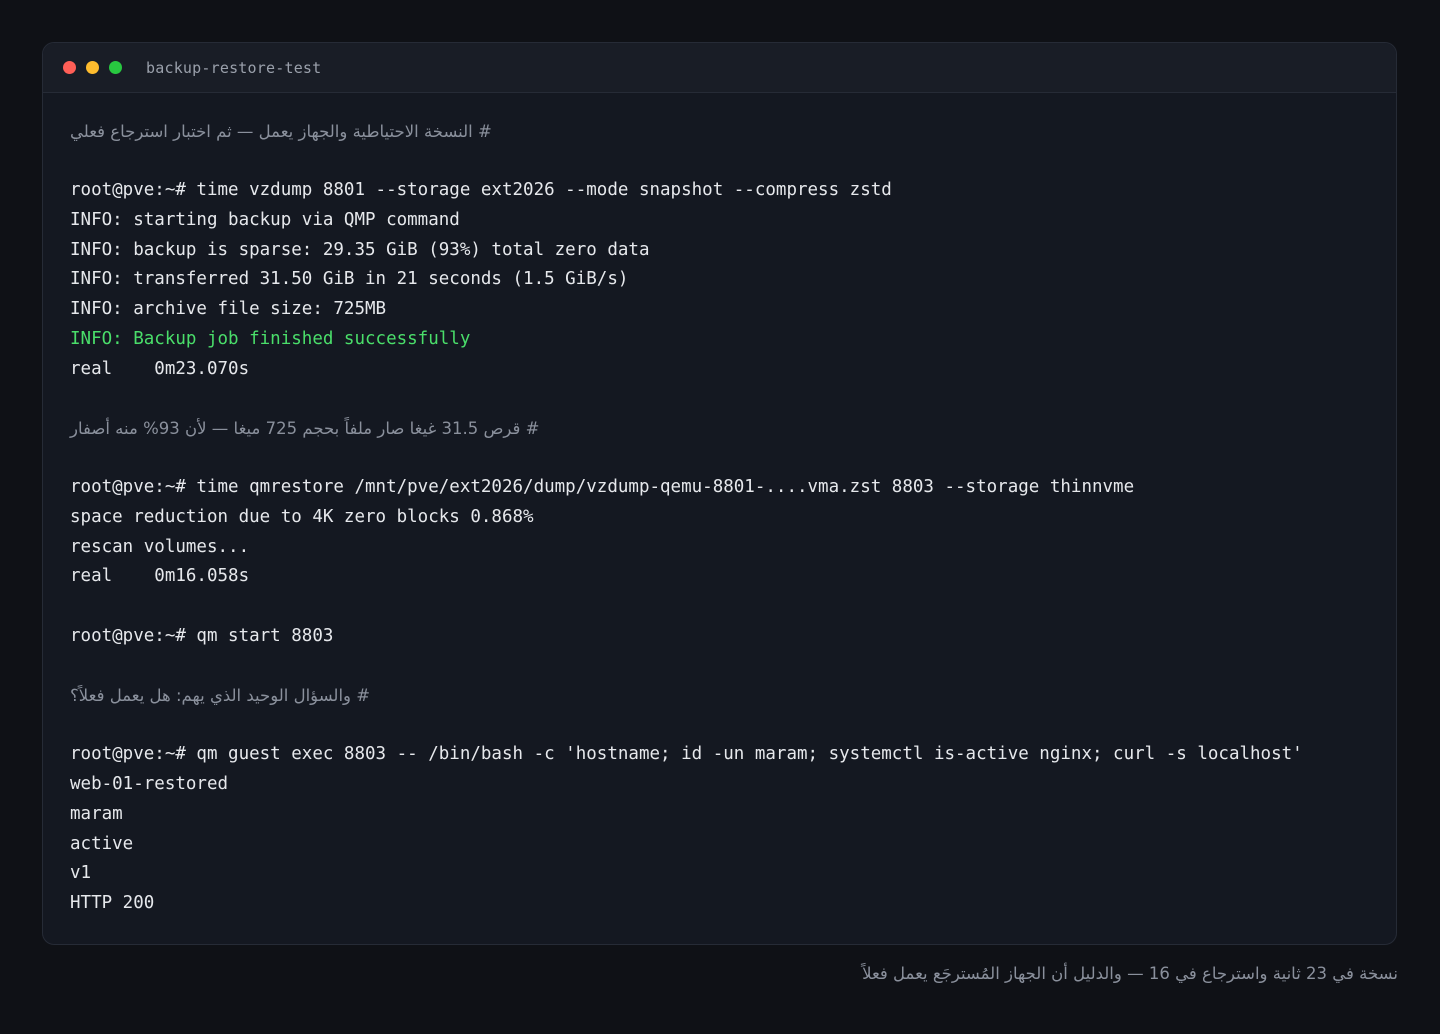 This screenshot has height=1034, width=1440. I want to click on minimize-window-button, so click(92, 67).